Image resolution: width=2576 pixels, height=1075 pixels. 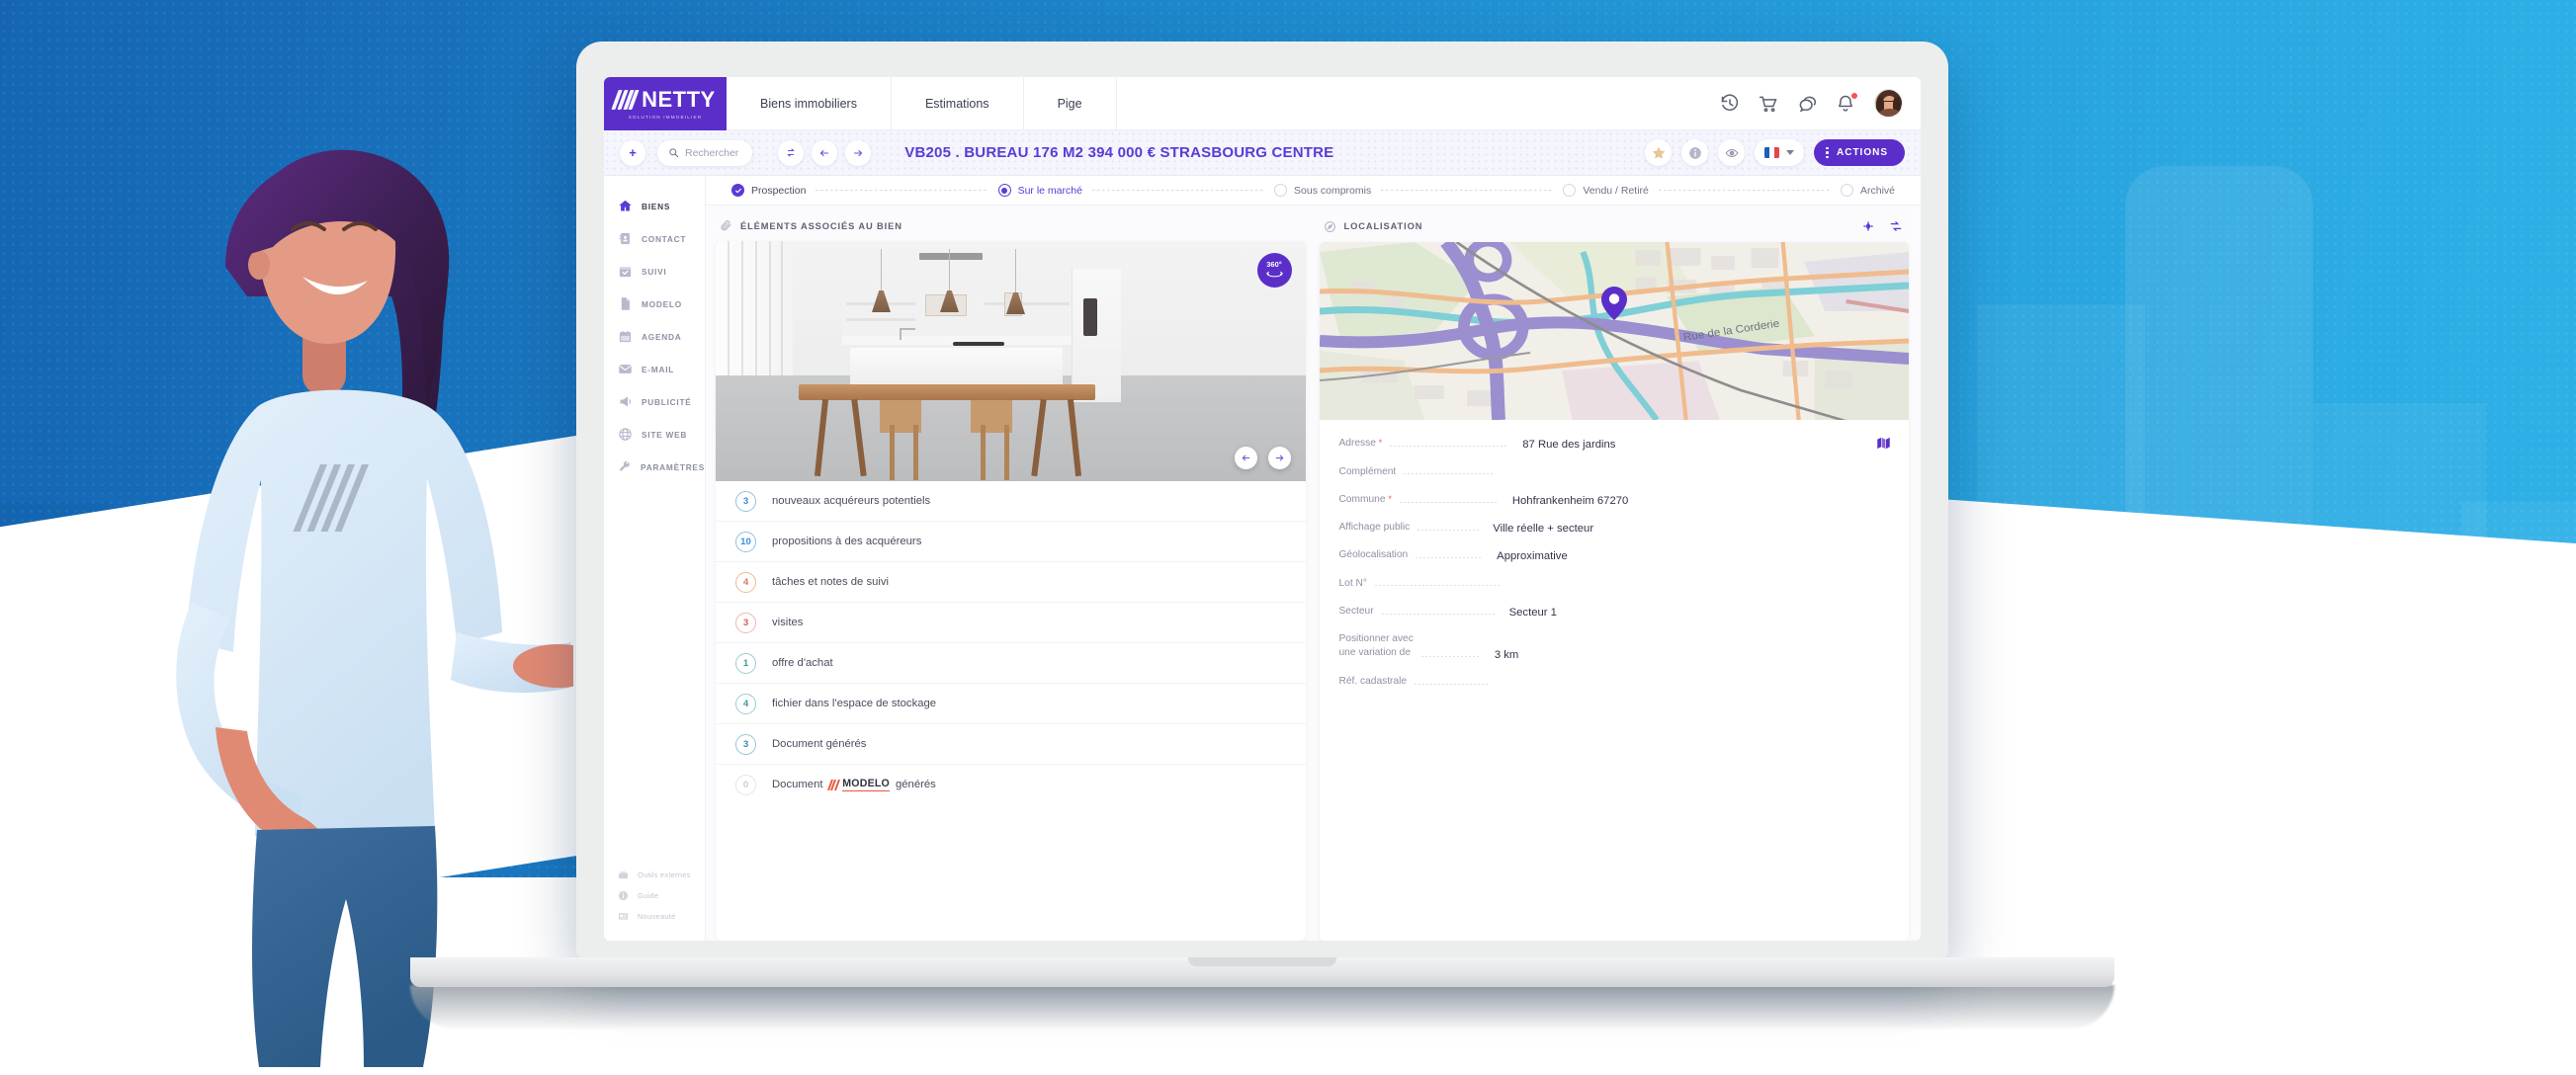 I want to click on form-row-adresse: Adresse * 87 Rue des jardins, so click(x=1615, y=443).